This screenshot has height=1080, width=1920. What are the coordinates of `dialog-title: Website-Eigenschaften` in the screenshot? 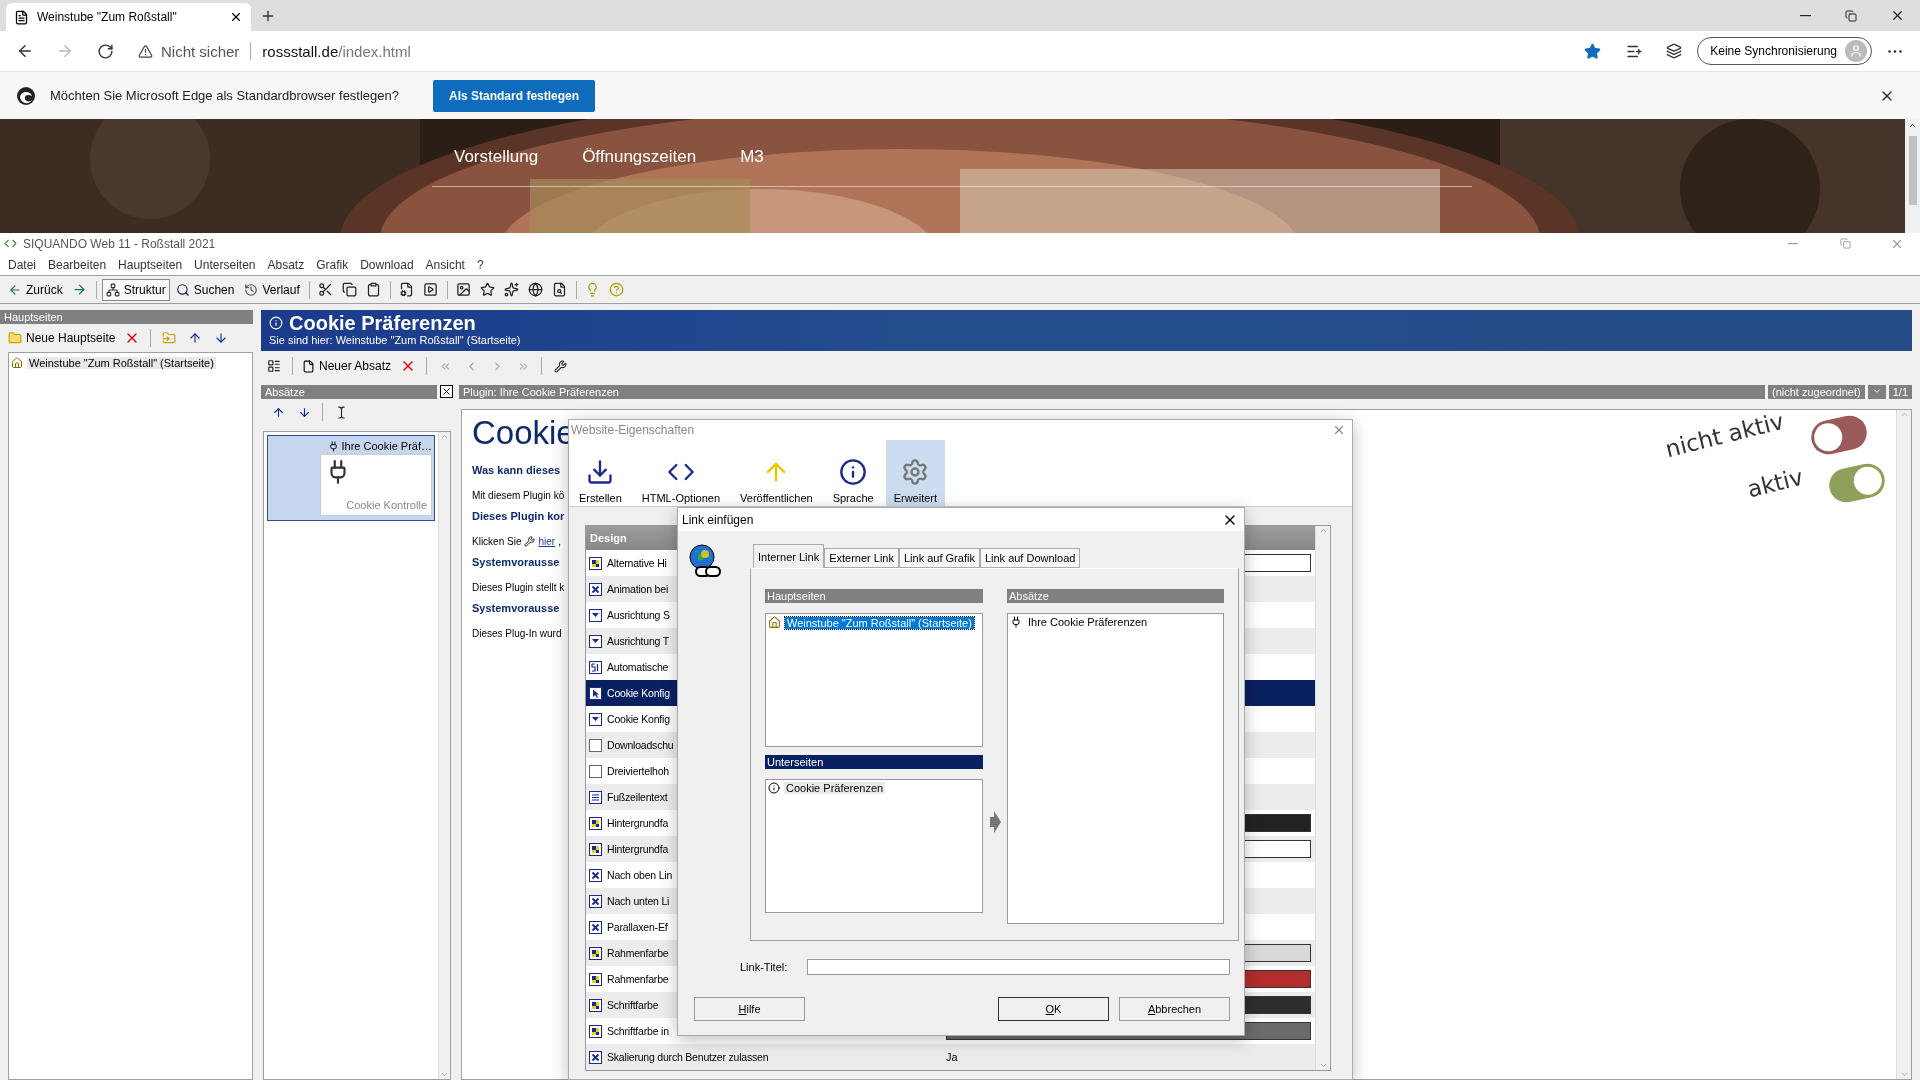 It's located at (633, 430).